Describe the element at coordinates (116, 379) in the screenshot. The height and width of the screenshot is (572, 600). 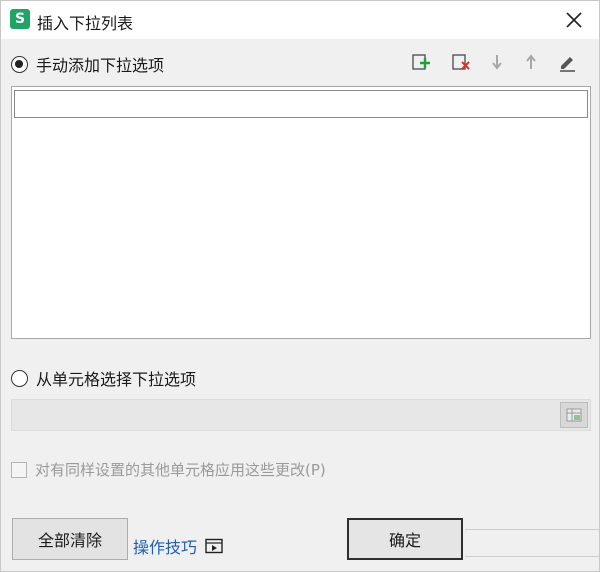
I see `from-cells-option-label: 从单元格选择下拉选项` at that location.